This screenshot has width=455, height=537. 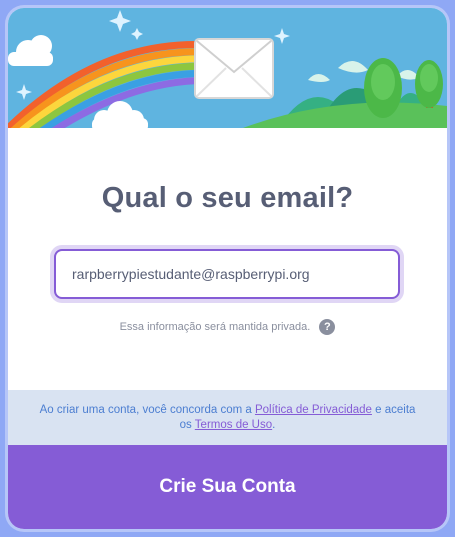 I want to click on terms-suffix: ., so click(x=274, y=425).